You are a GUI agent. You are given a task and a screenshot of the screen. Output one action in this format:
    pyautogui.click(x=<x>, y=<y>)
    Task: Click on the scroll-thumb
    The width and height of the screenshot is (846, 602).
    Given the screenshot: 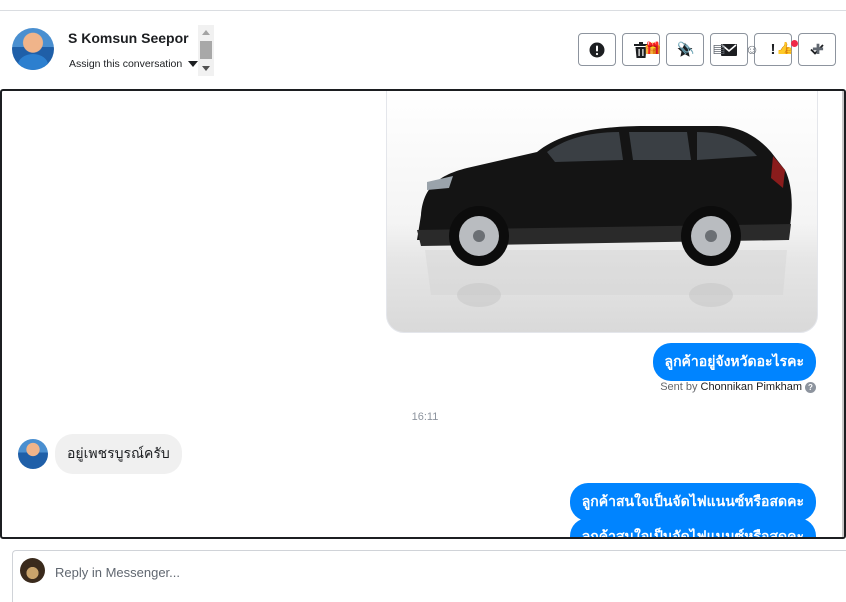 What is the action you would take?
    pyautogui.click(x=206, y=50)
    